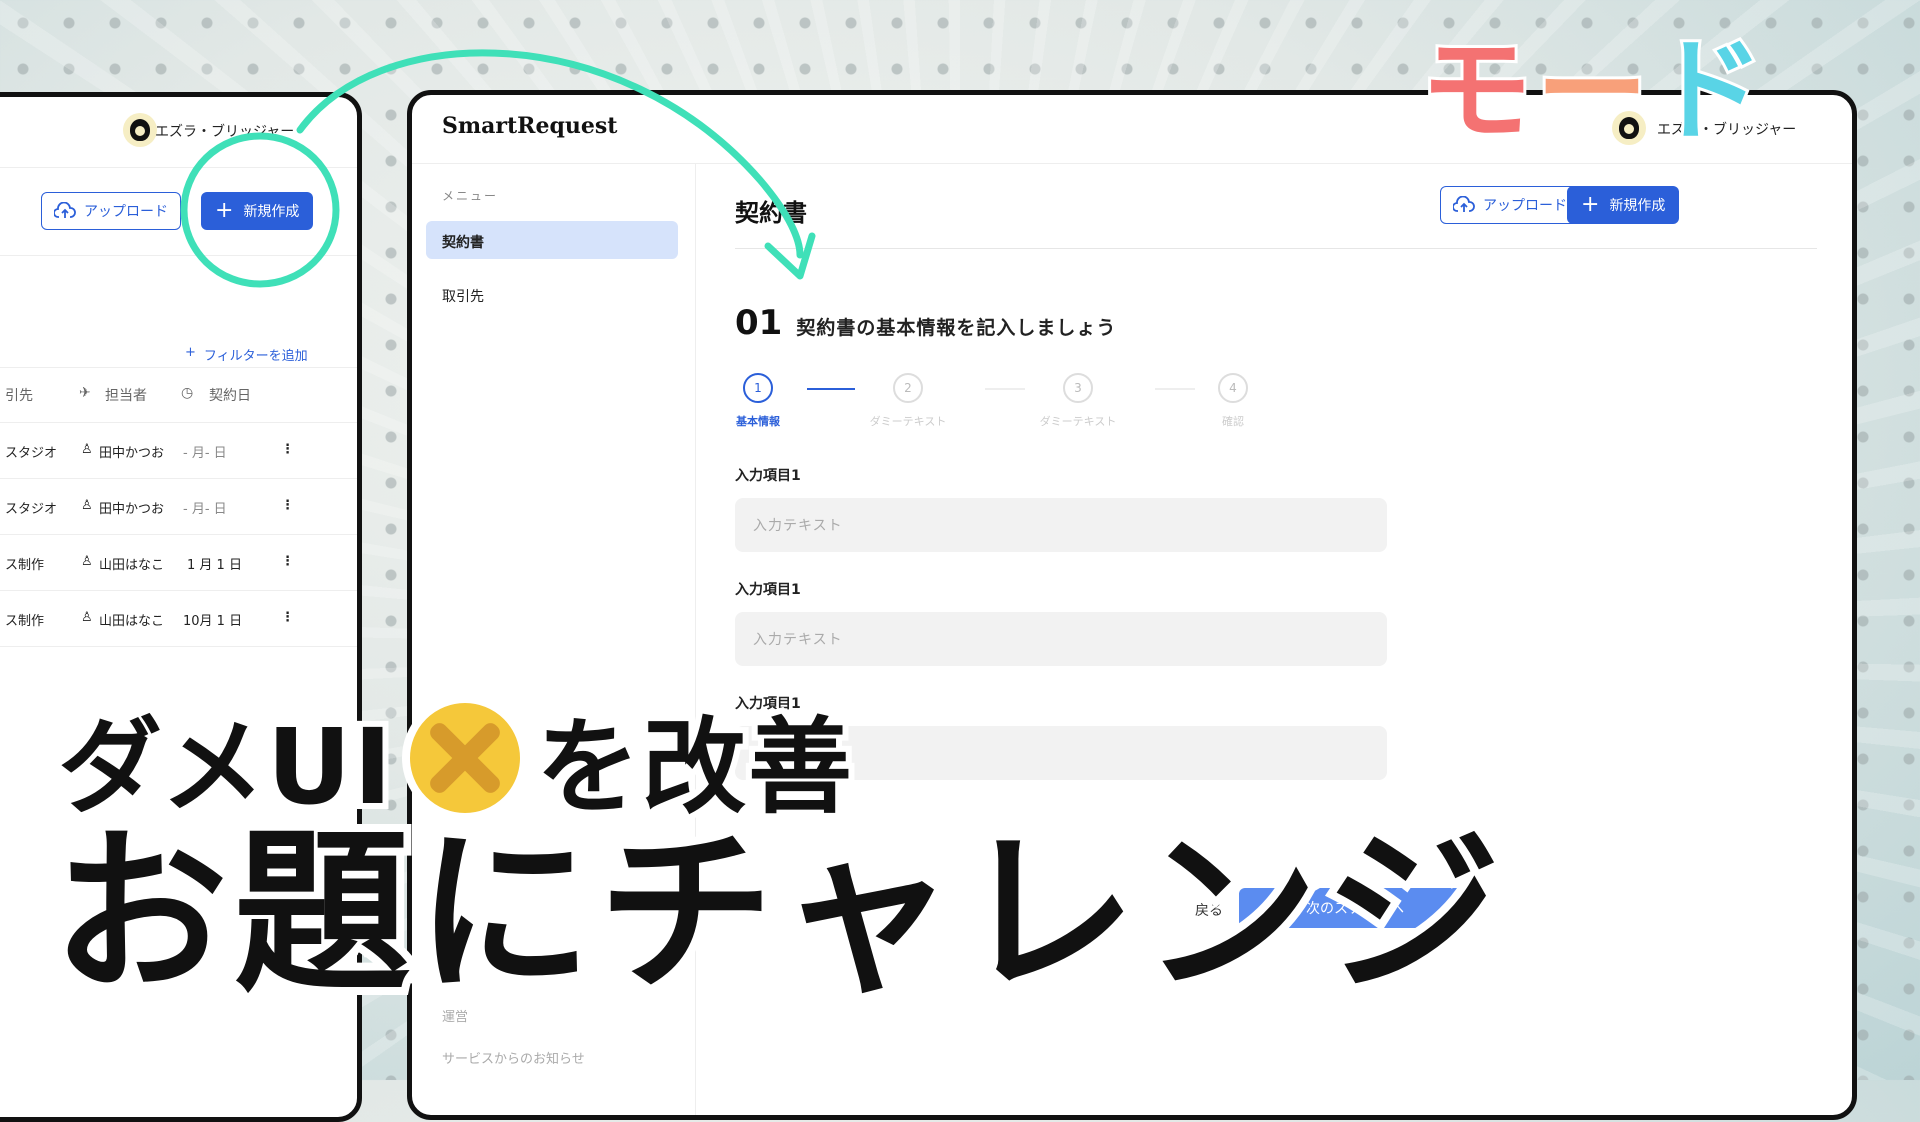  Describe the element at coordinates (19, 395) in the screenshot. I see `column-client: 引先` at that location.